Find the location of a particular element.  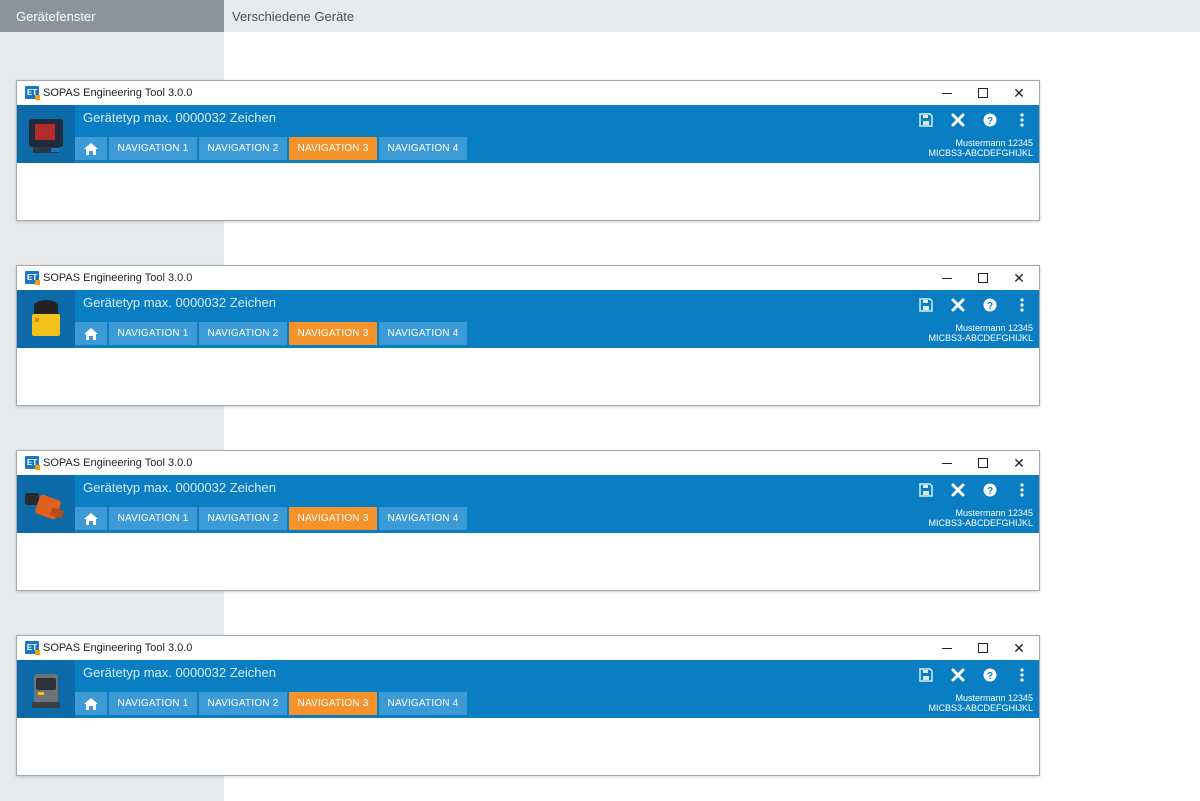

device-window-tab-label: Gerätefenster is located at coordinates (56, 16).